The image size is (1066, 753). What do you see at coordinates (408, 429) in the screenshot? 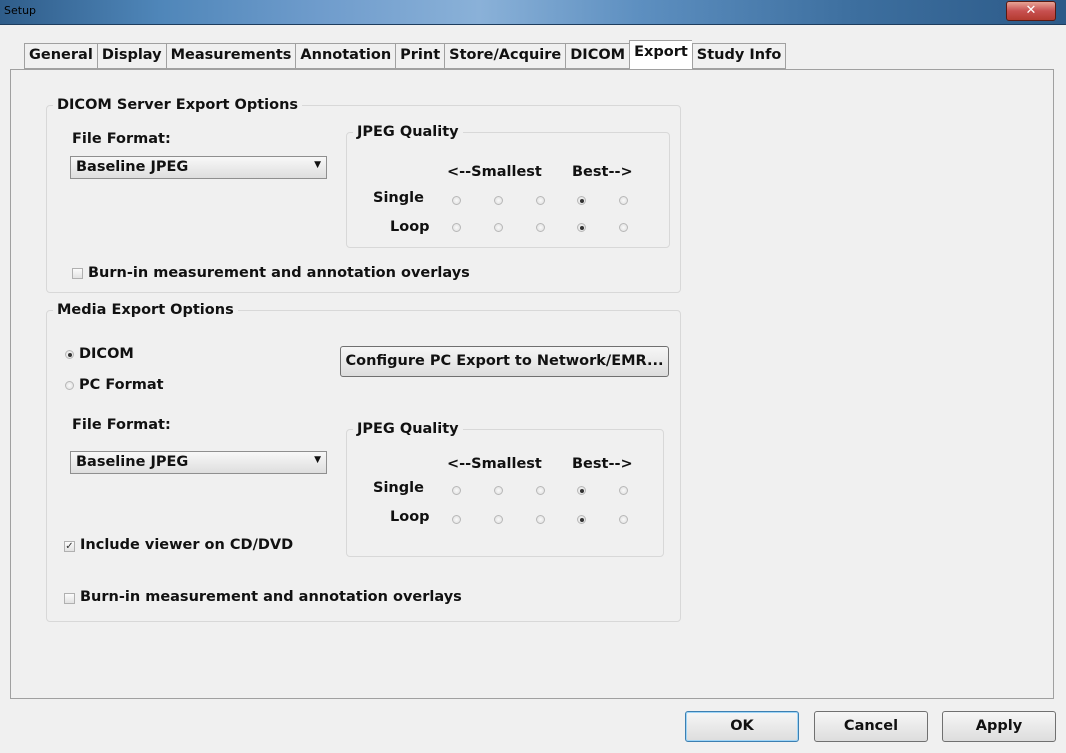
I see `media-jpeg-quality-title: JPEG Quality` at bounding box center [408, 429].